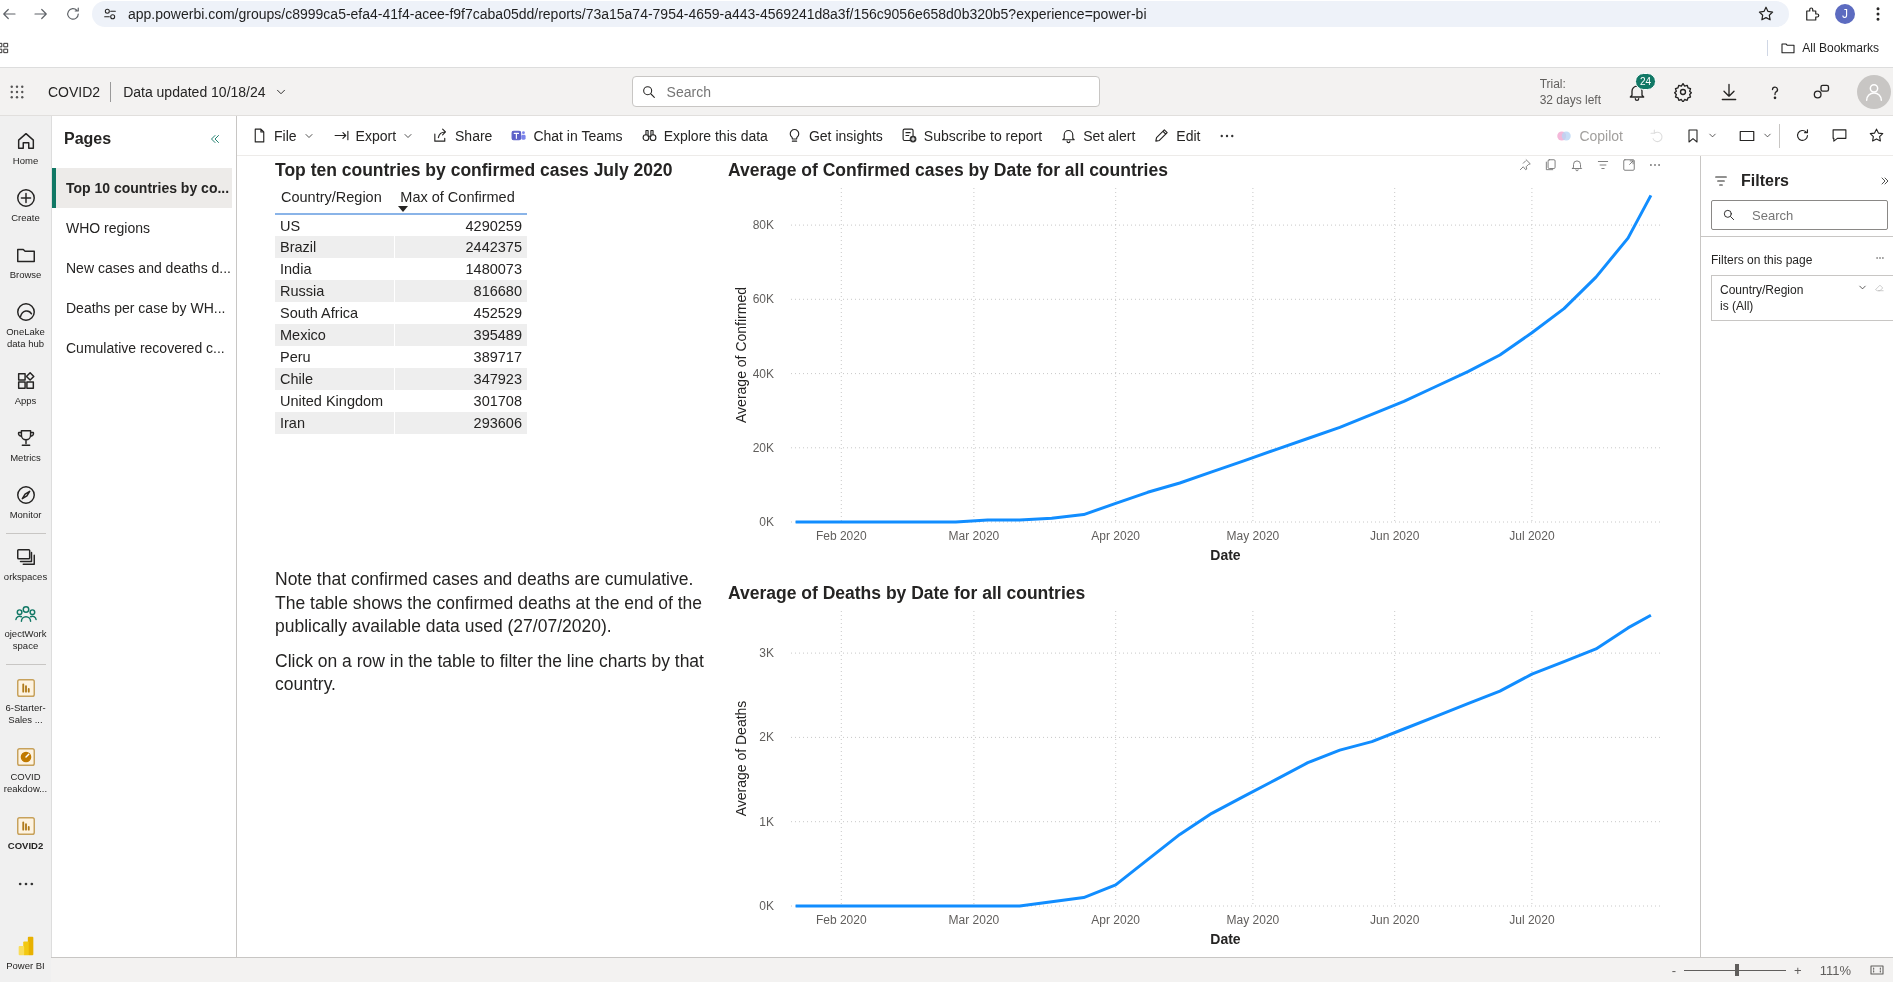 This screenshot has width=1893, height=982. Describe the element at coordinates (877, 91) in the screenshot. I see `search-field: Search` at that location.